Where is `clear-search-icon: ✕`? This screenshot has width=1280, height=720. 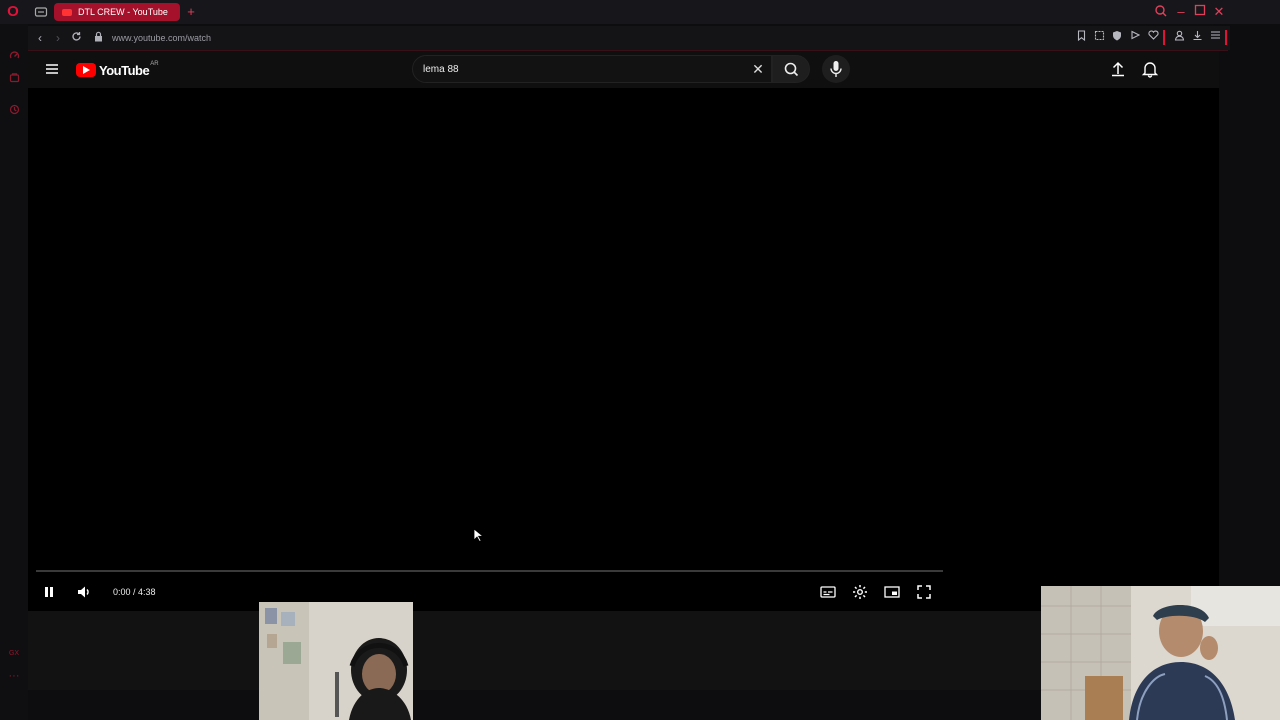
clear-search-icon: ✕ is located at coordinates (758, 69).